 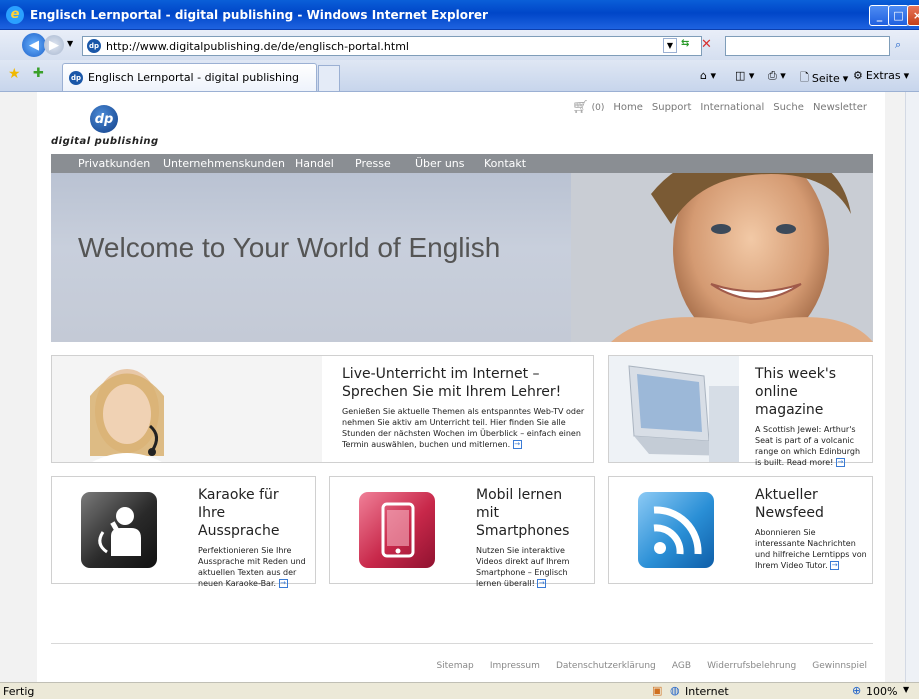 What do you see at coordinates (675, 690) in the screenshot?
I see `globe-icon: ◍` at bounding box center [675, 690].